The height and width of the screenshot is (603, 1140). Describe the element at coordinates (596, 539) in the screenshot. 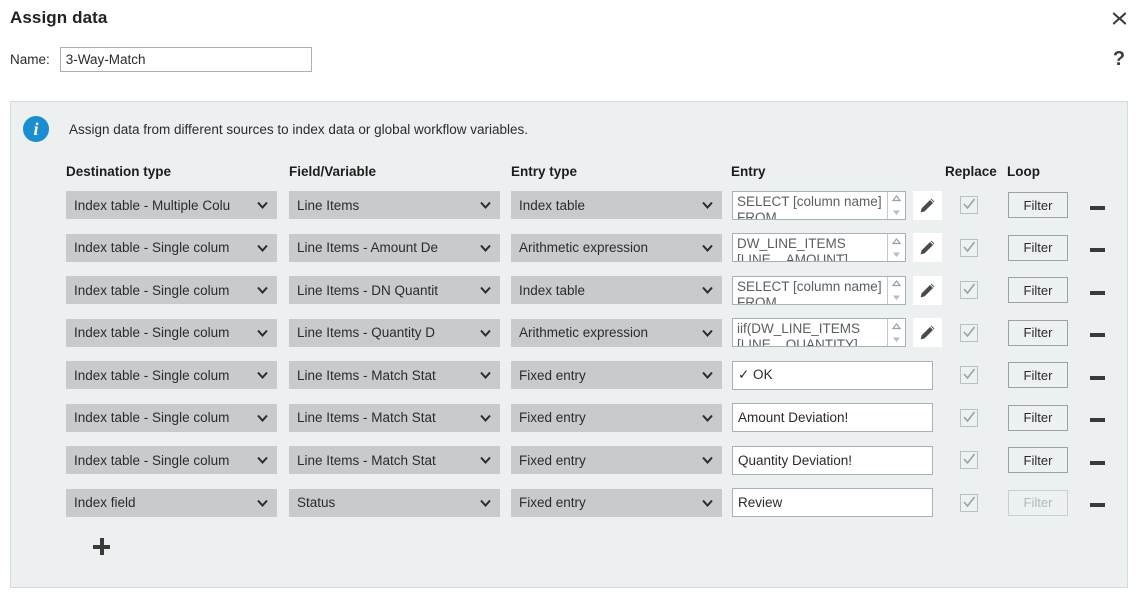

I see `add-row-container` at that location.